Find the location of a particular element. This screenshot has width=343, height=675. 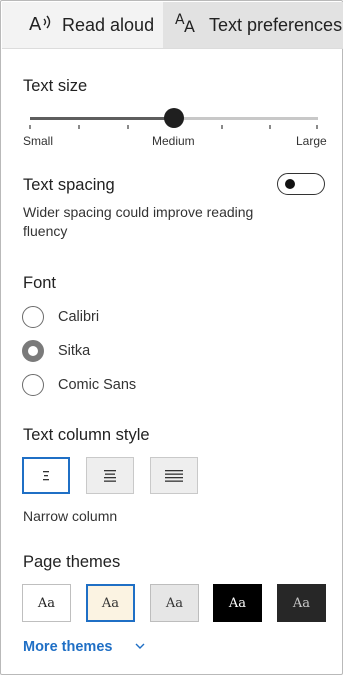

page-themes-title: Page themes is located at coordinates (72, 562).